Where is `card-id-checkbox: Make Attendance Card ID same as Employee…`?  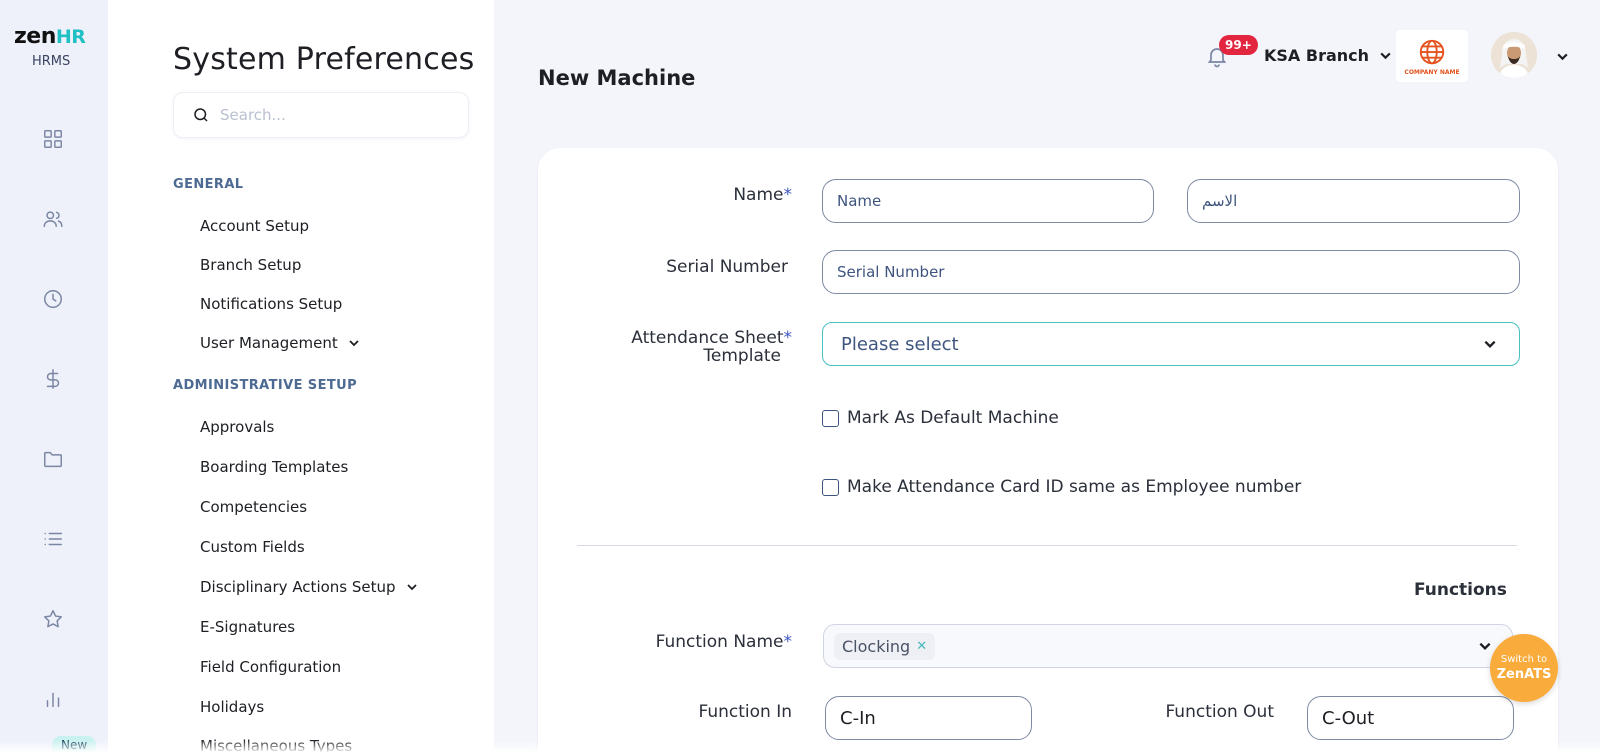
card-id-checkbox: Make Attendance Card ID same as Employee… is located at coordinates (1061, 487).